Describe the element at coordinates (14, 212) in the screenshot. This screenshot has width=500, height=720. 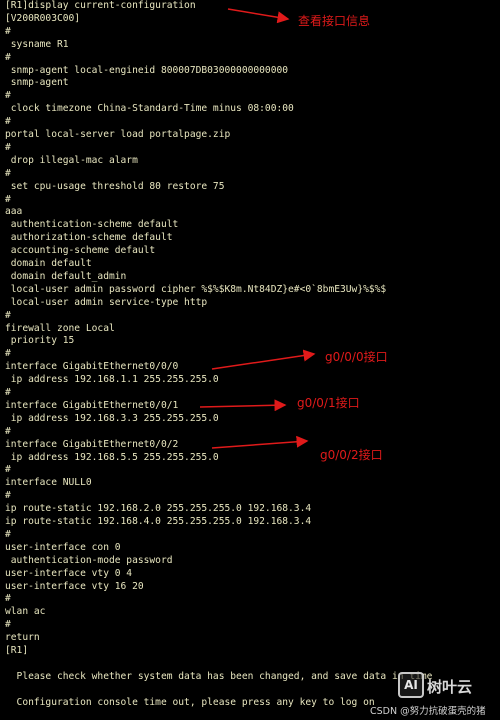
I see `terminal-line: aaa` at that location.